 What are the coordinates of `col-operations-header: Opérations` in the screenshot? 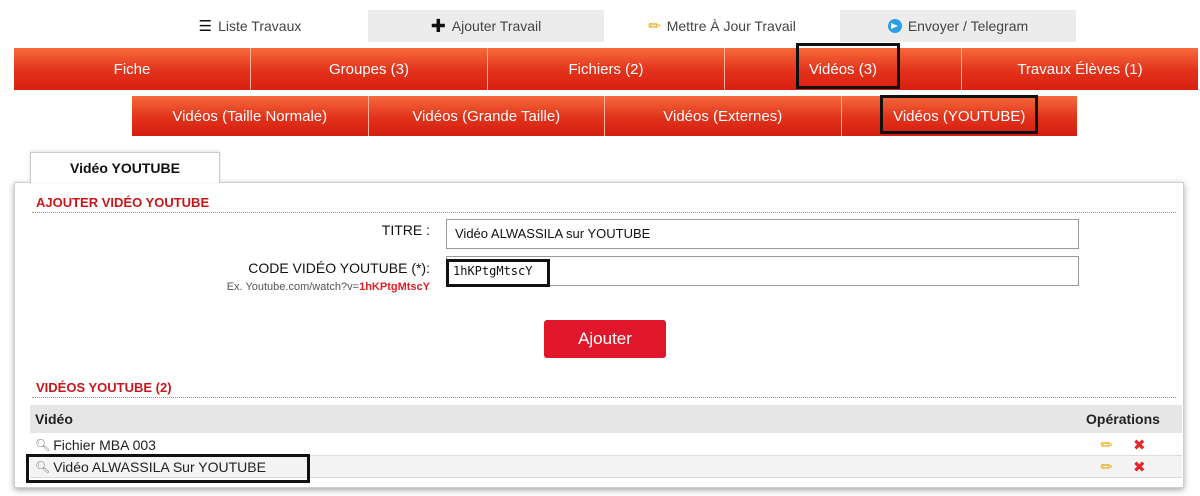 It's located at (1123, 419).